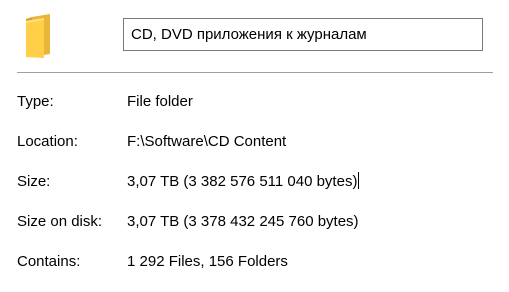  I want to click on size-value: 3,07 TB (3 382 576 511 040 bytes), so click(242, 181).